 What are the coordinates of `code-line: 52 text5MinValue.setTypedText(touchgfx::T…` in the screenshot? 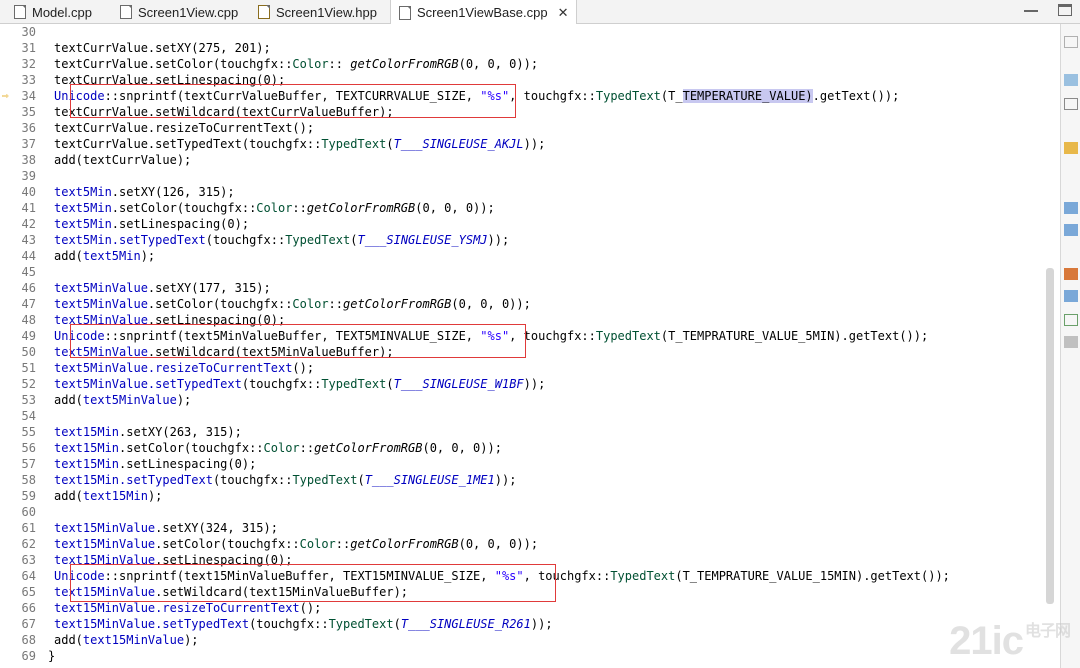 It's located at (525, 384).